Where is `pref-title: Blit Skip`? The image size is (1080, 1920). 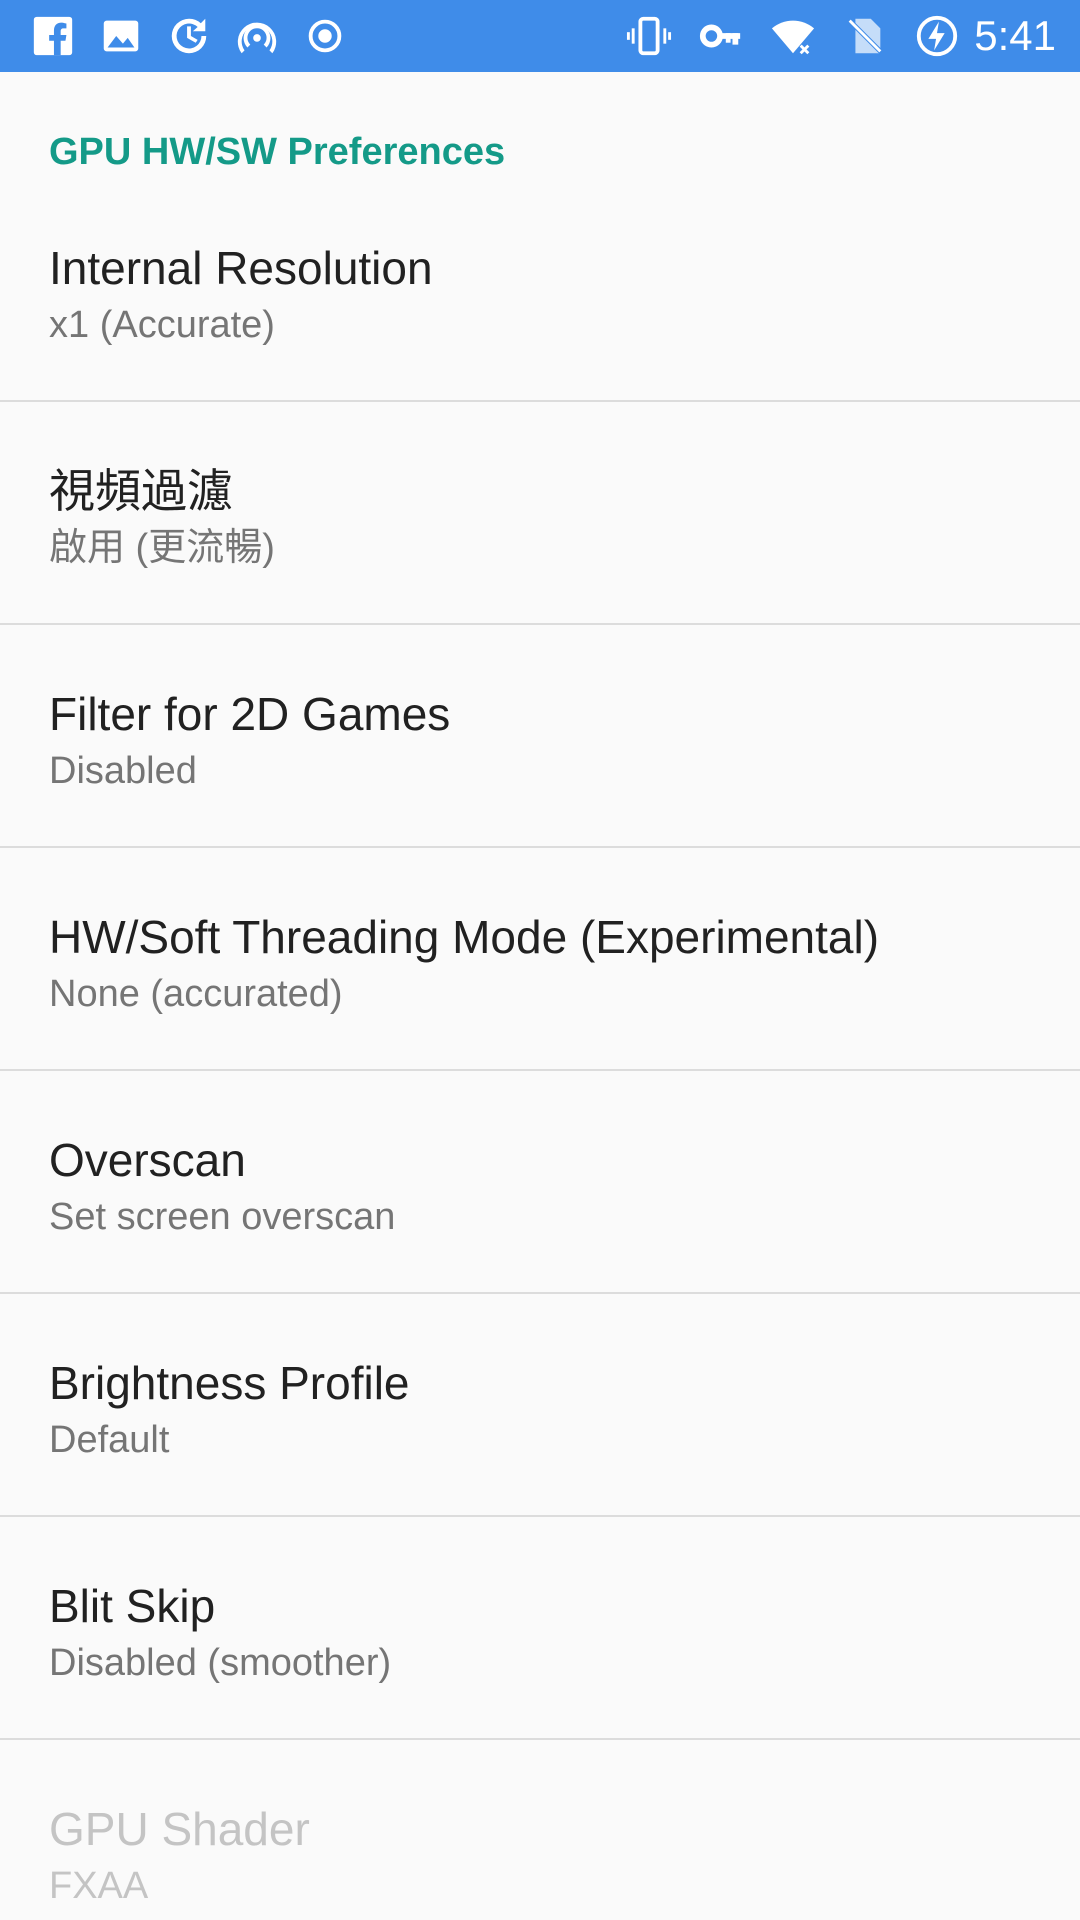
pref-title: Blit Skip is located at coordinates (132, 1606).